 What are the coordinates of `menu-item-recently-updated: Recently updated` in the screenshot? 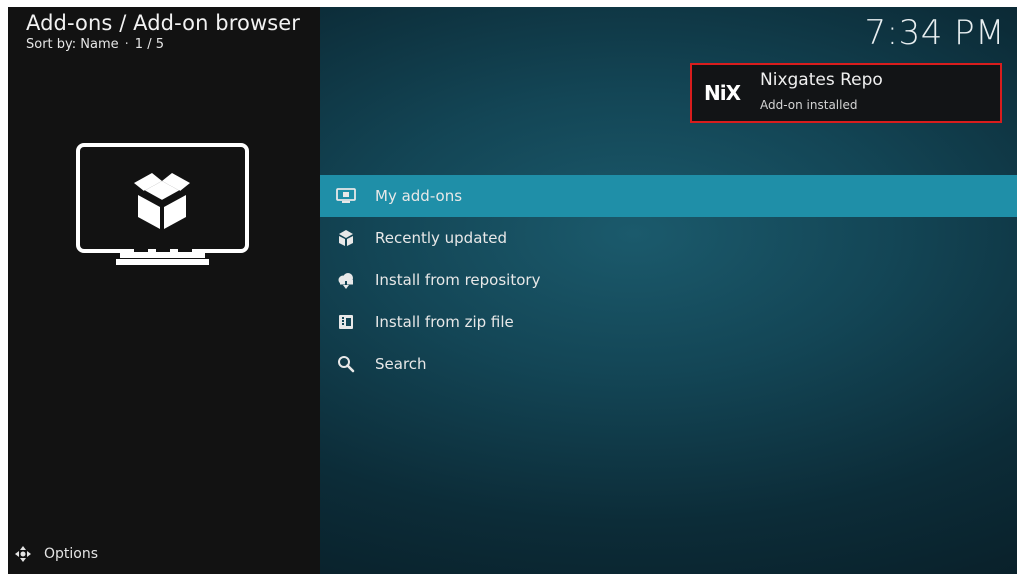 It's located at (668, 238).